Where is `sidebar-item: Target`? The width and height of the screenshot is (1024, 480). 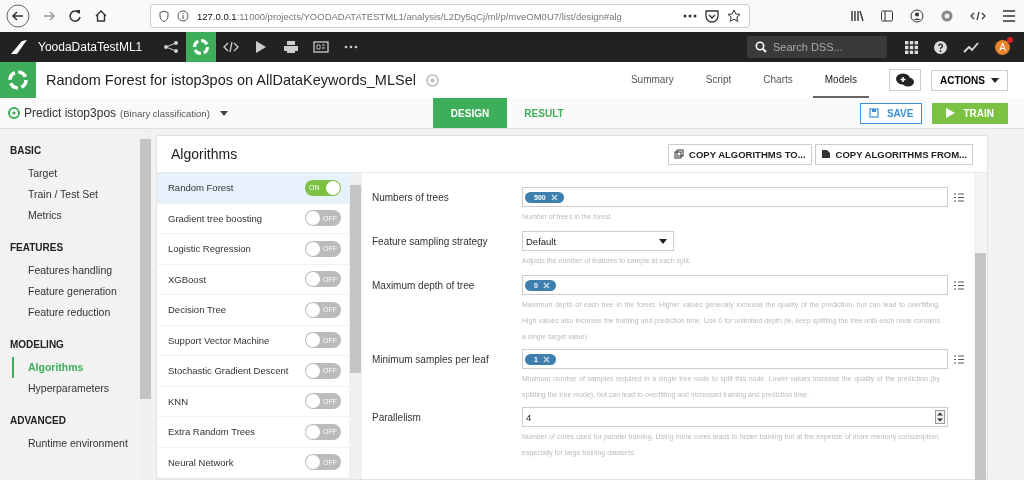 sidebar-item: Target is located at coordinates (69, 173).